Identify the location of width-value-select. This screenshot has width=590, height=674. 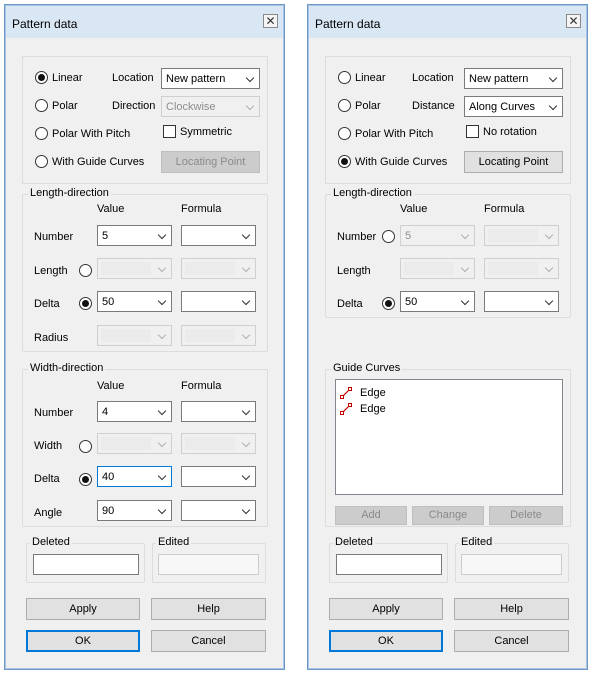
(134, 443).